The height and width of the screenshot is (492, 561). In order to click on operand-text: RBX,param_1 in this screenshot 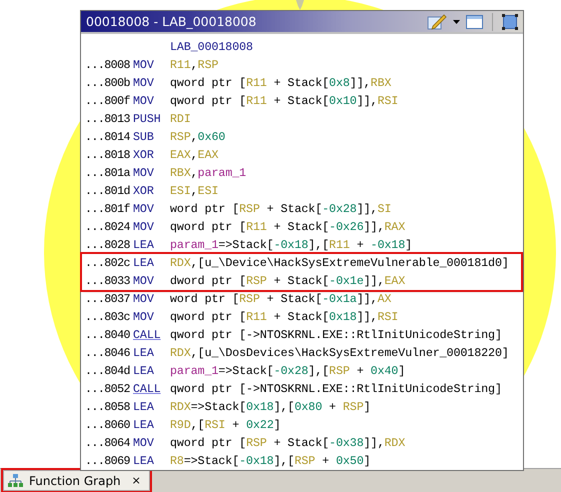, I will do `click(208, 173)`.